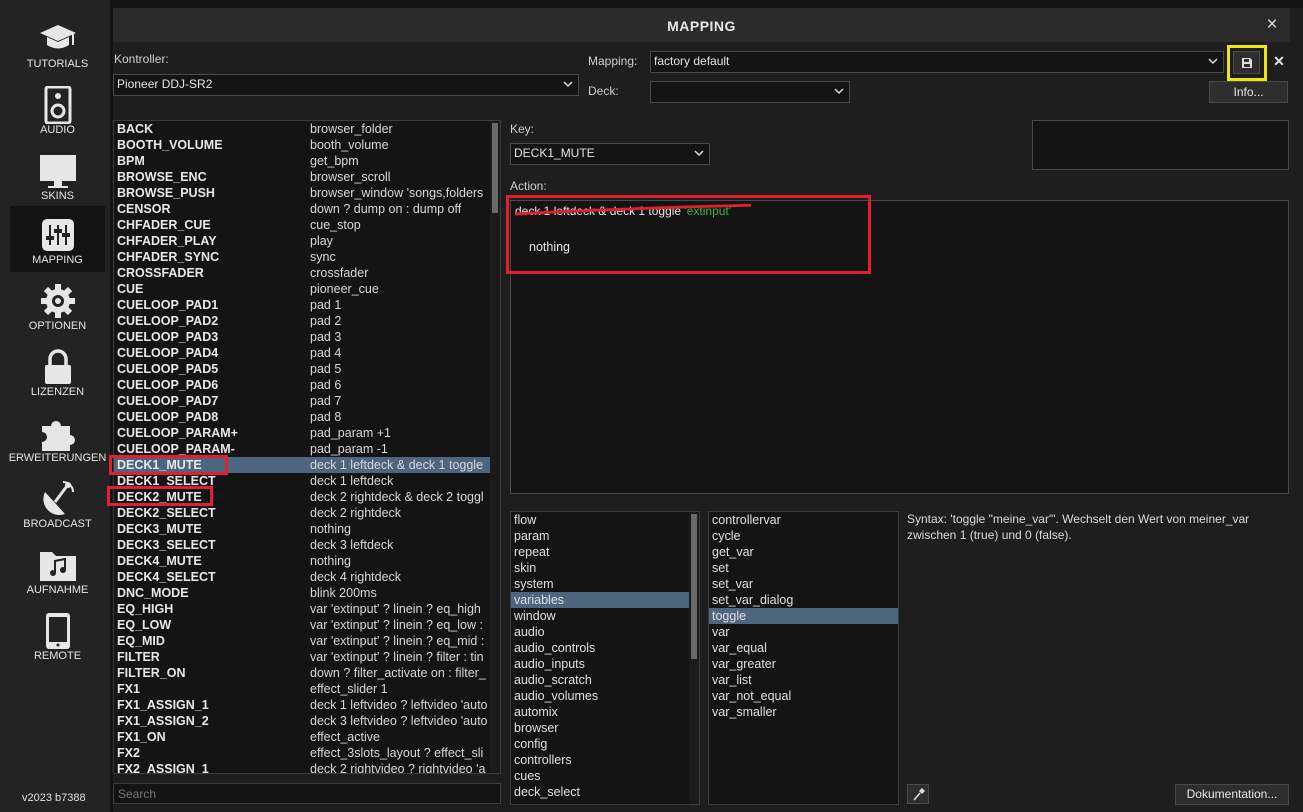 The width and height of the screenshot is (1303, 812). I want to click on key-list-row: DECK1_SELECT deck 1 leftdeck, so click(307, 481).